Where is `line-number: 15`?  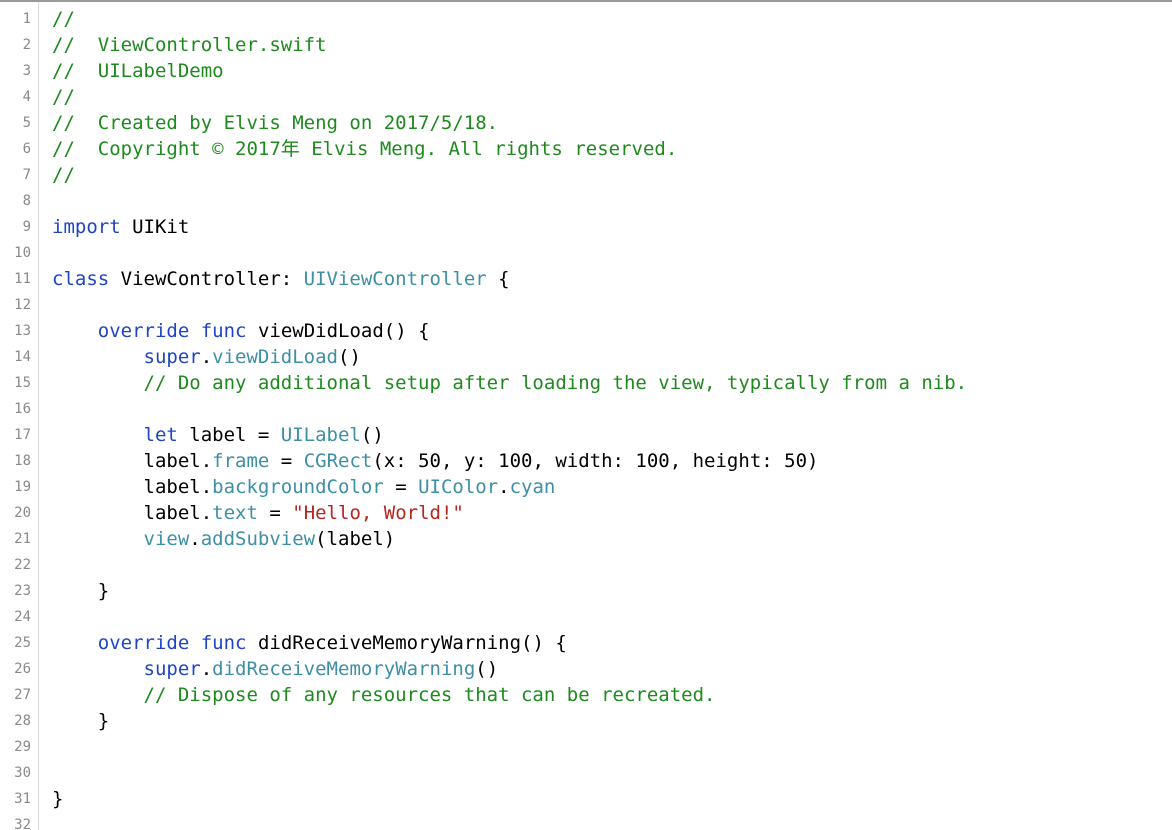 line-number: 15 is located at coordinates (22, 383).